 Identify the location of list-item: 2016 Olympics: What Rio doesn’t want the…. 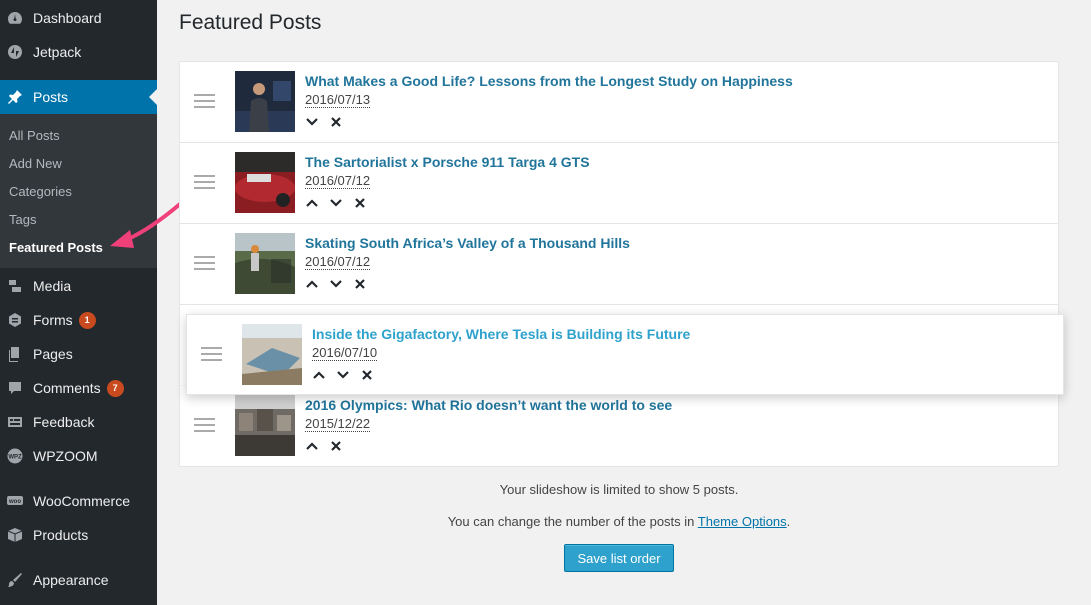
(619, 426).